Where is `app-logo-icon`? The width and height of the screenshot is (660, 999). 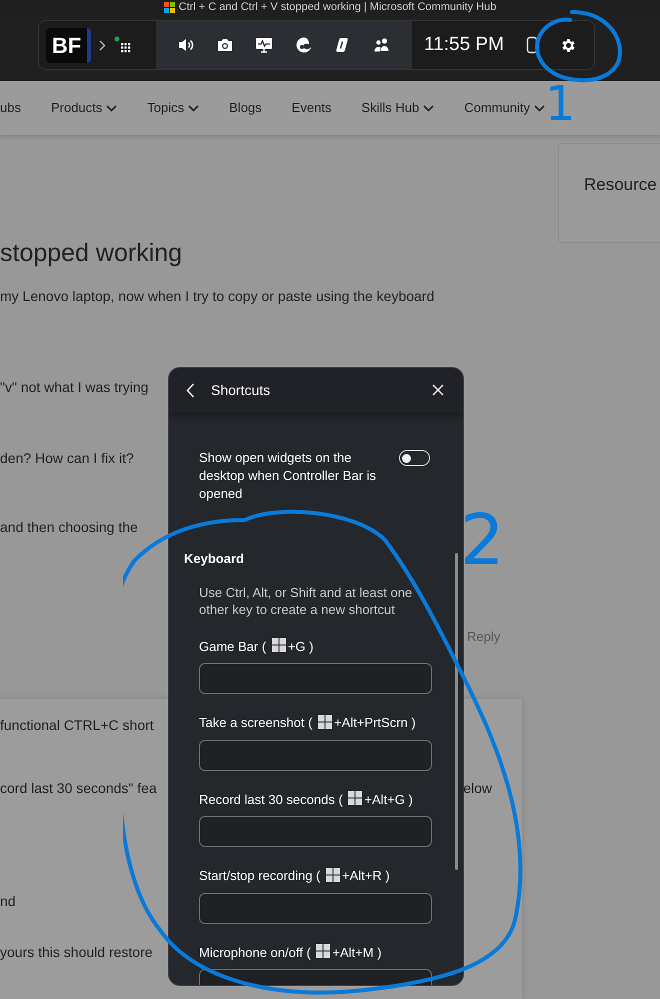
app-logo-icon is located at coordinates (169, 7).